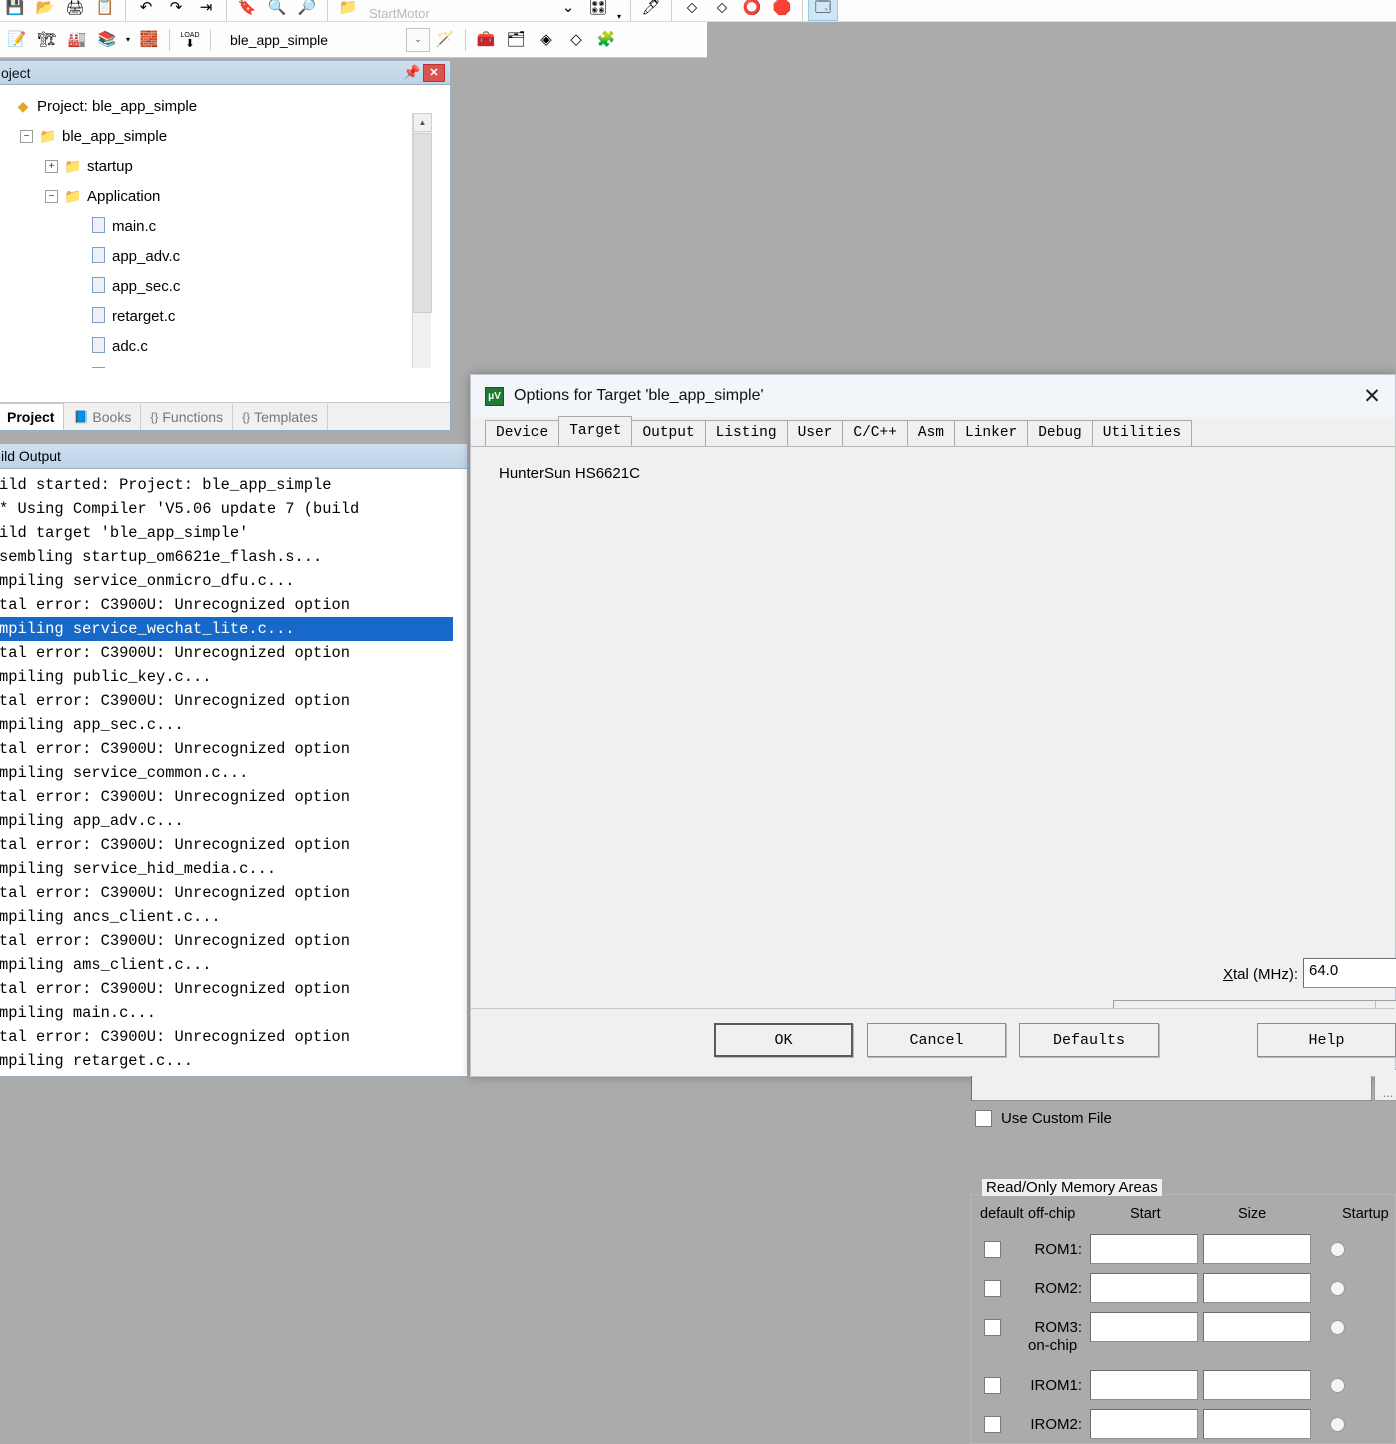 This screenshot has height=1444, width=1396. What do you see at coordinates (422, 122) in the screenshot?
I see `scroll-up-button: ▲` at bounding box center [422, 122].